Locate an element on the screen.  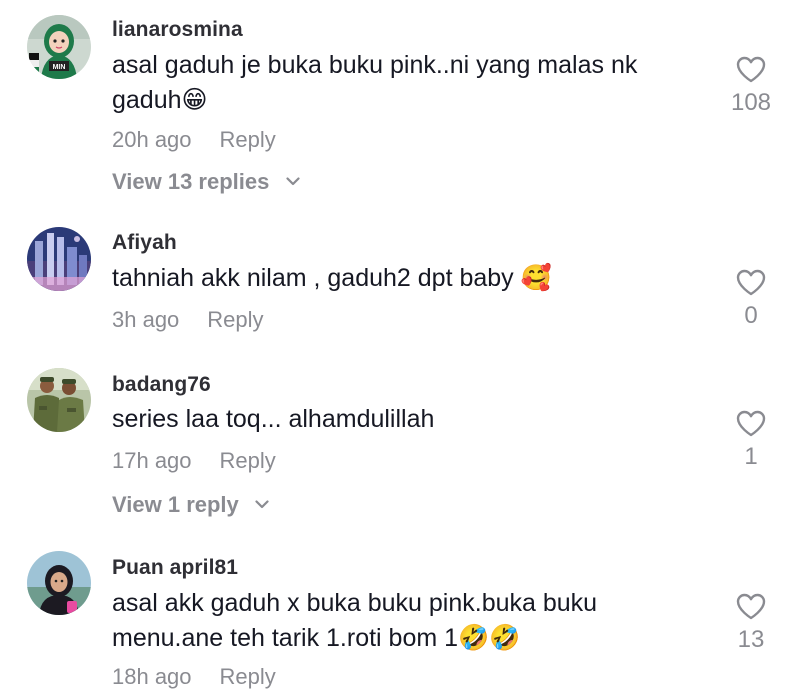
view-replies-button: View 1 reply is located at coordinates (190, 505).